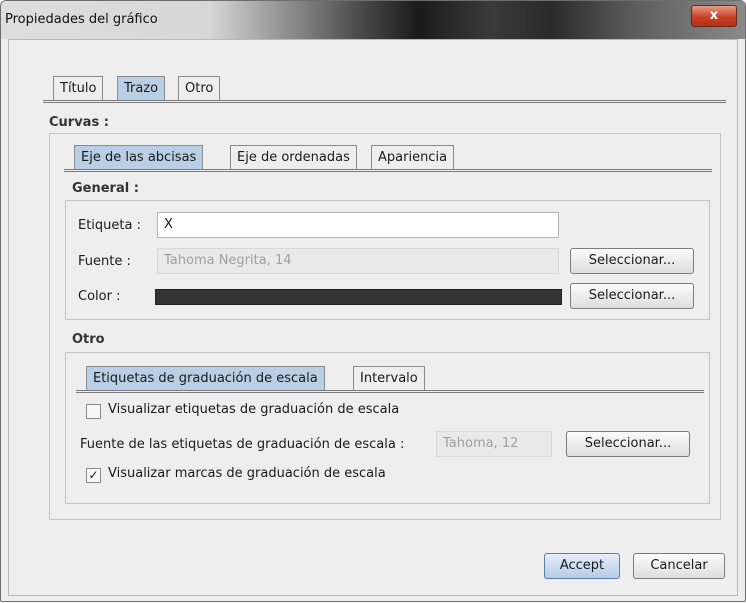 Image resolution: width=746 pixels, height=603 pixels. I want to click on curvas-tabs-underline, so click(388, 170).